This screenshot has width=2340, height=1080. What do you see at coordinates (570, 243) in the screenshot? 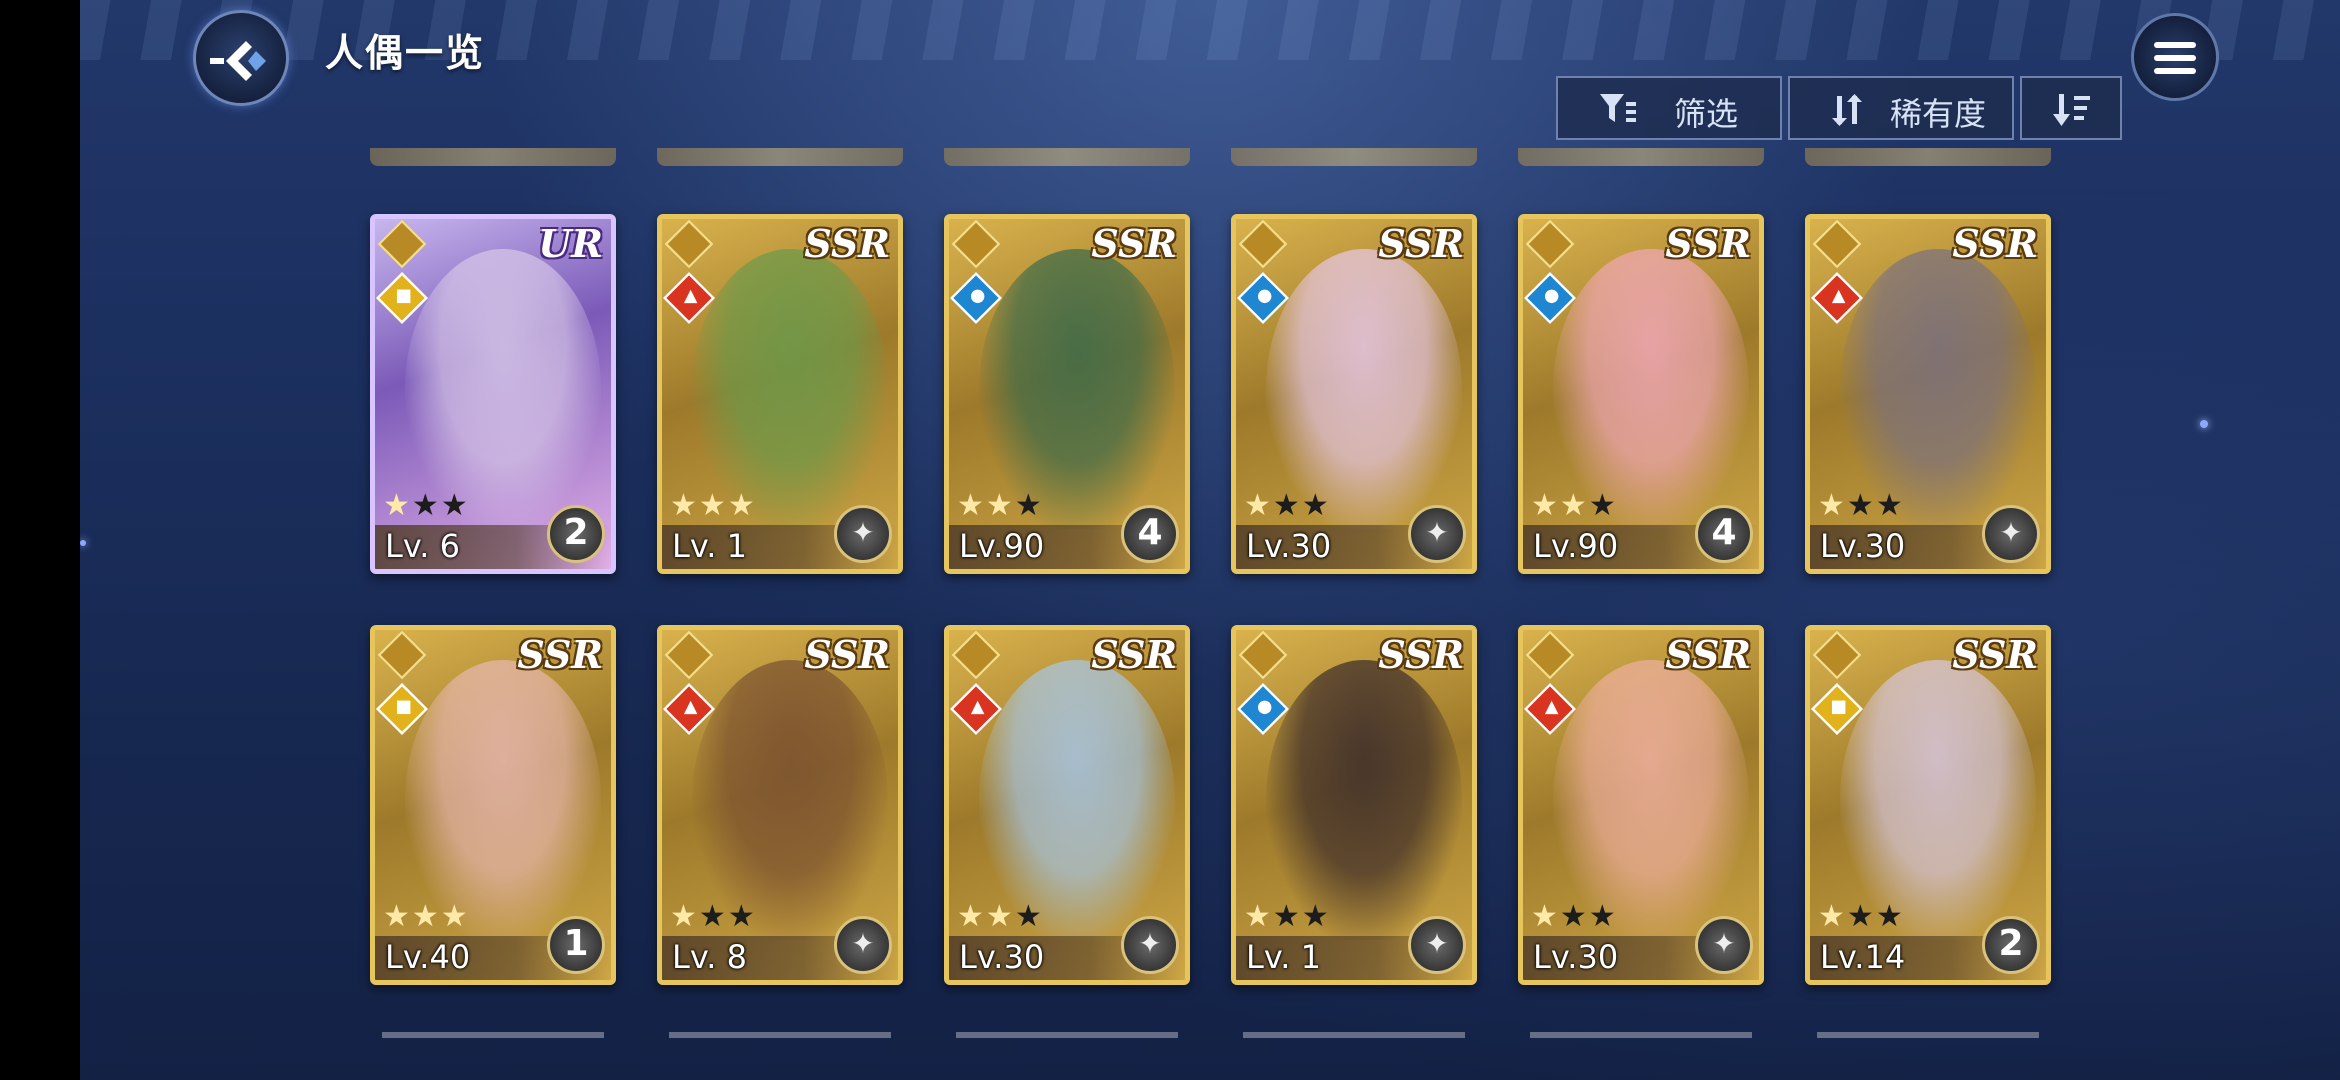
I see `rarity-label: UR` at bounding box center [570, 243].